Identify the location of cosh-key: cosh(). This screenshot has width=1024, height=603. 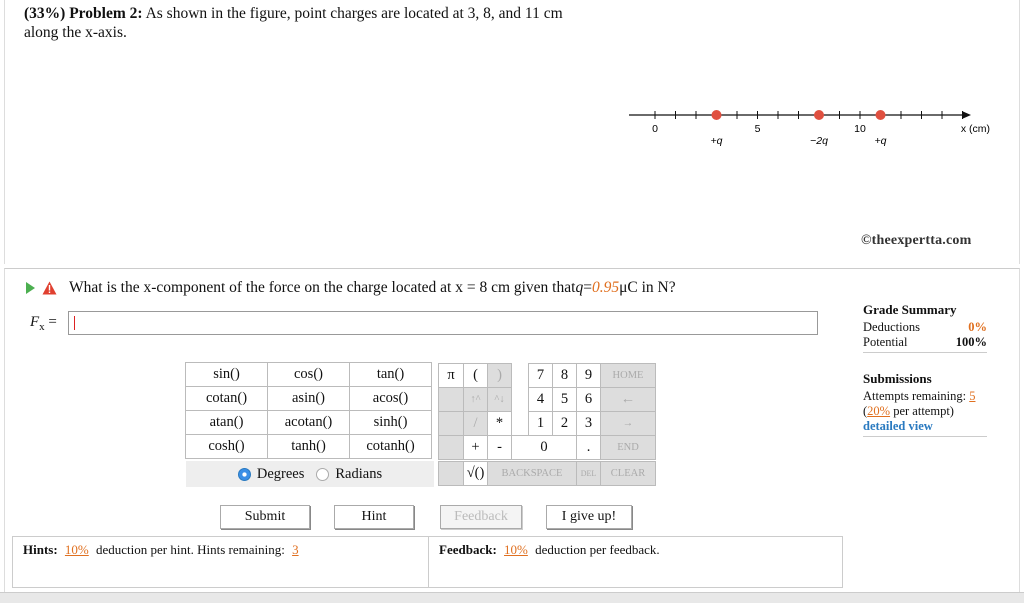
(226, 446).